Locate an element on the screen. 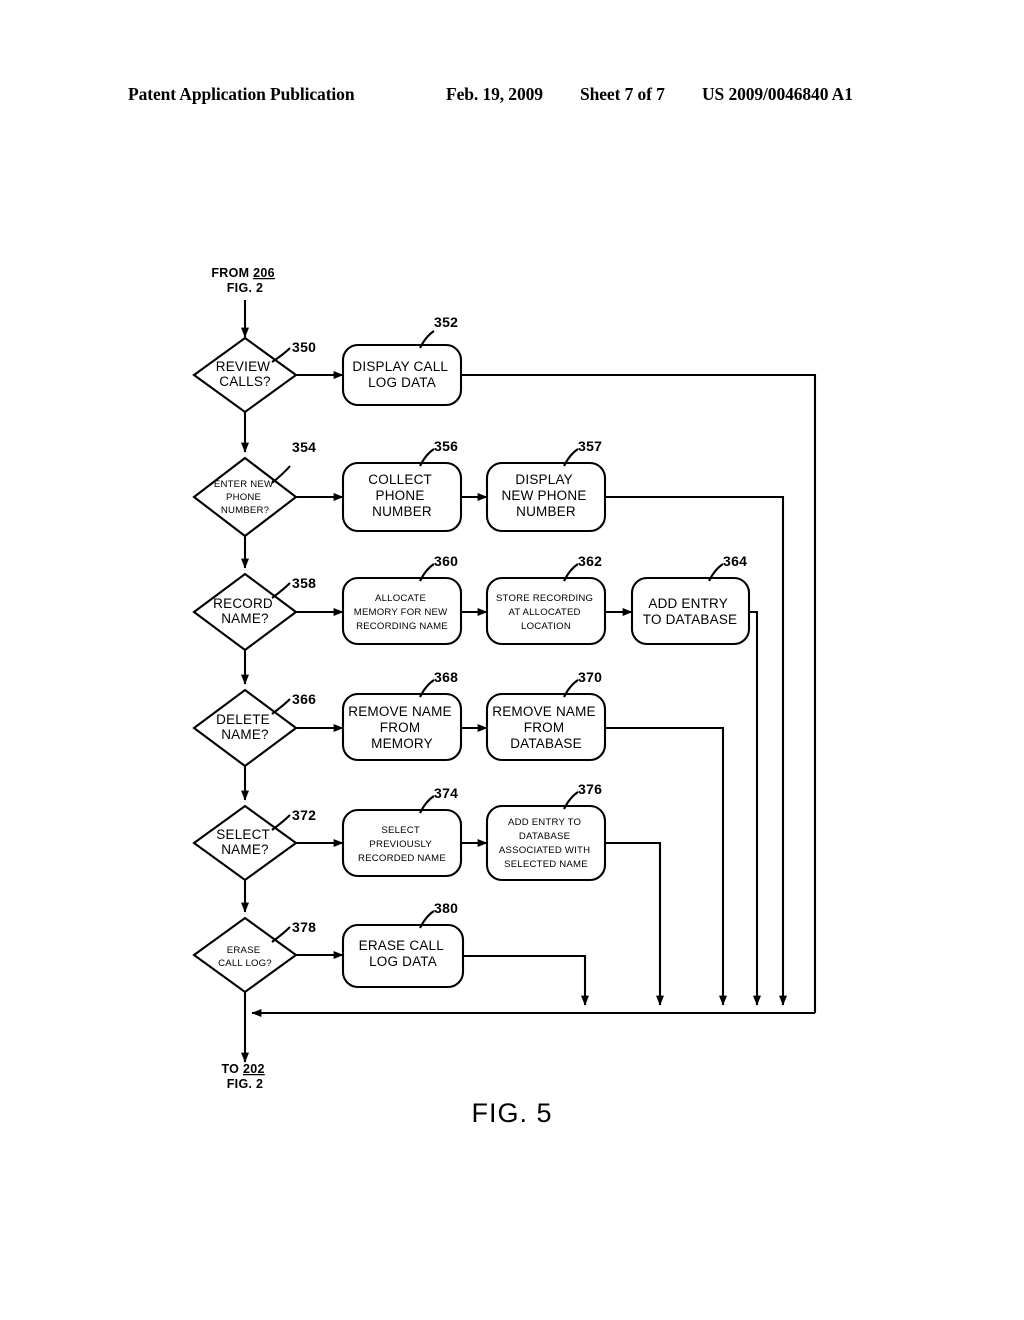  process-352-label: DISPLAY CALL LOG DATA is located at coordinates (401, 374).